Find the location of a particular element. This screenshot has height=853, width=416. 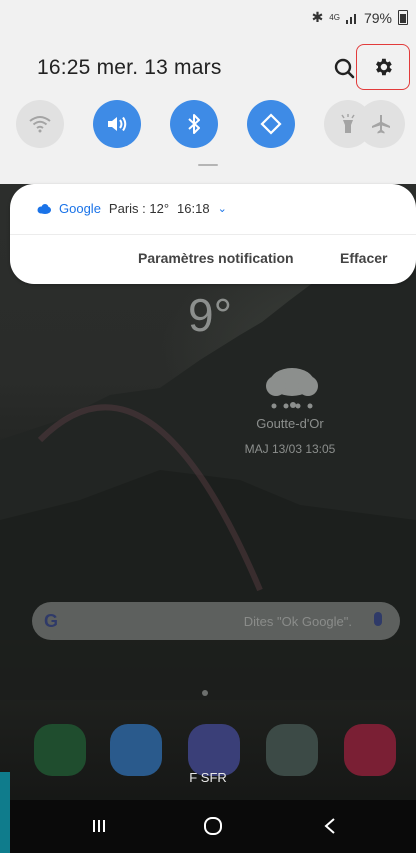

tile-wifi is located at coordinates (40, 124).